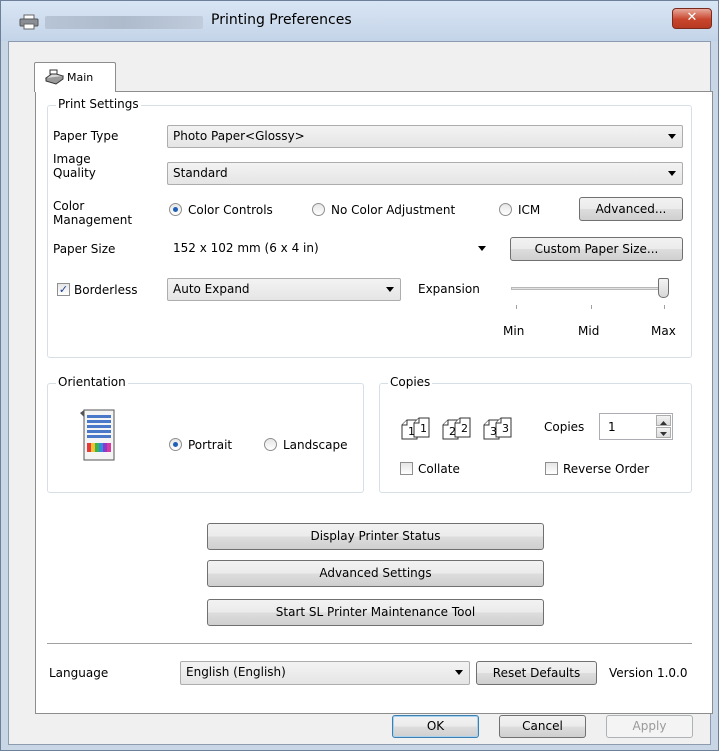  Describe the element at coordinates (536, 673) in the screenshot. I see `reset-defaults-button: Reset Defaults` at that location.